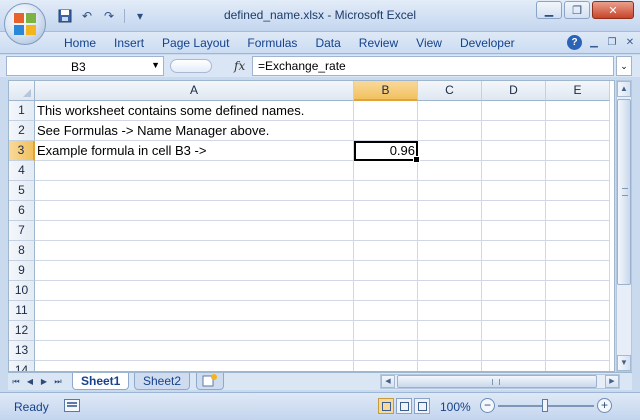 The image size is (640, 420). Describe the element at coordinates (239, 66) in the screenshot. I see `insert-function-icon: fx` at that location.